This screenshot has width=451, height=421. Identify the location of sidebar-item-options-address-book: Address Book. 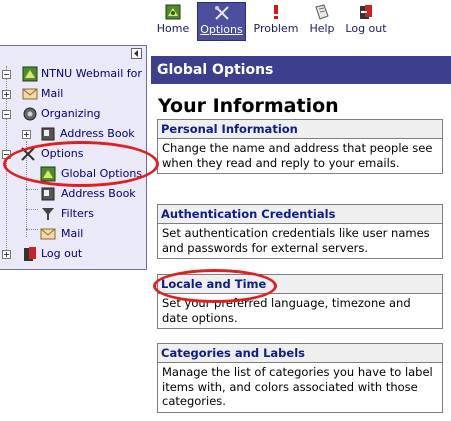
(73, 194).